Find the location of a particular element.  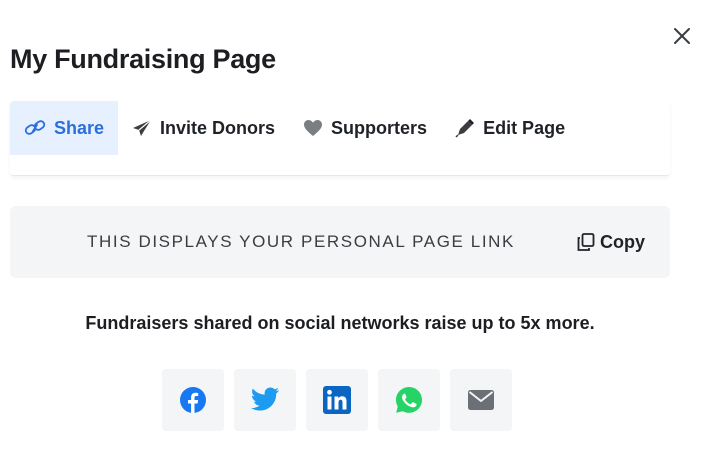

tab-supporters: Supporters is located at coordinates (365, 128).